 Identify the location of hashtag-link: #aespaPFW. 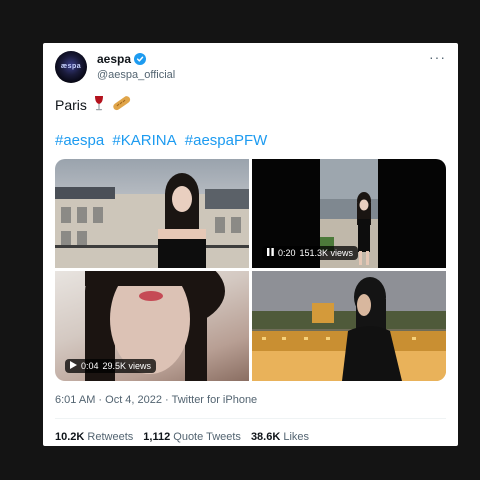
(226, 140).